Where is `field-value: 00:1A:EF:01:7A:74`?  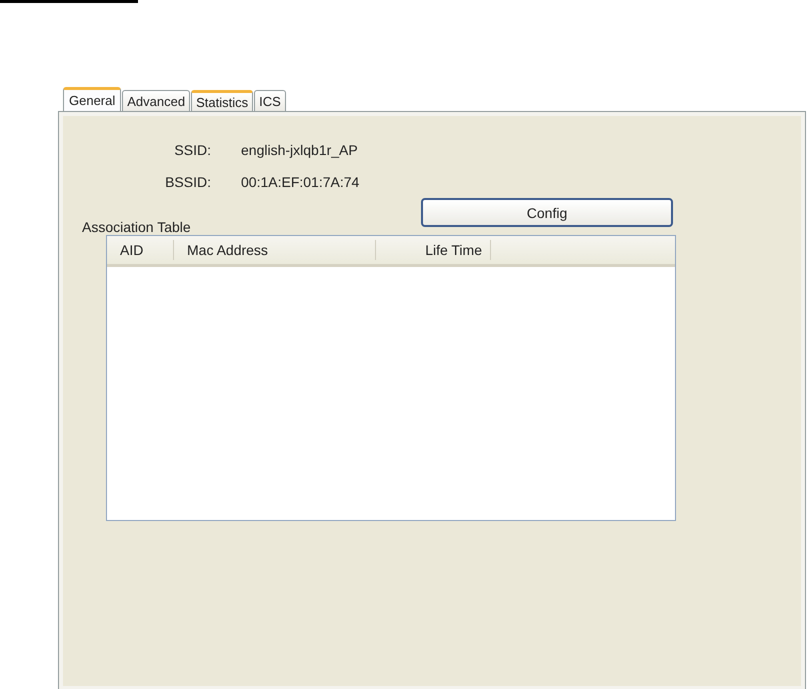
field-value: 00:1A:EF:01:7A:74 is located at coordinates (300, 182).